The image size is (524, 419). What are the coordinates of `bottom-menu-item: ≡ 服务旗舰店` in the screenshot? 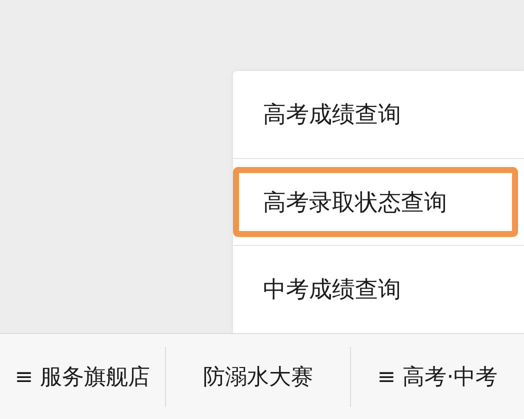 It's located at (82, 377).